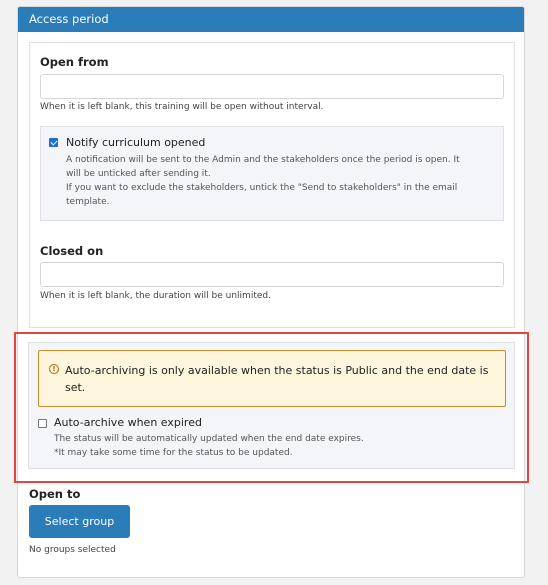 The height and width of the screenshot is (585, 548). I want to click on open-to-label: Open to, so click(55, 494).